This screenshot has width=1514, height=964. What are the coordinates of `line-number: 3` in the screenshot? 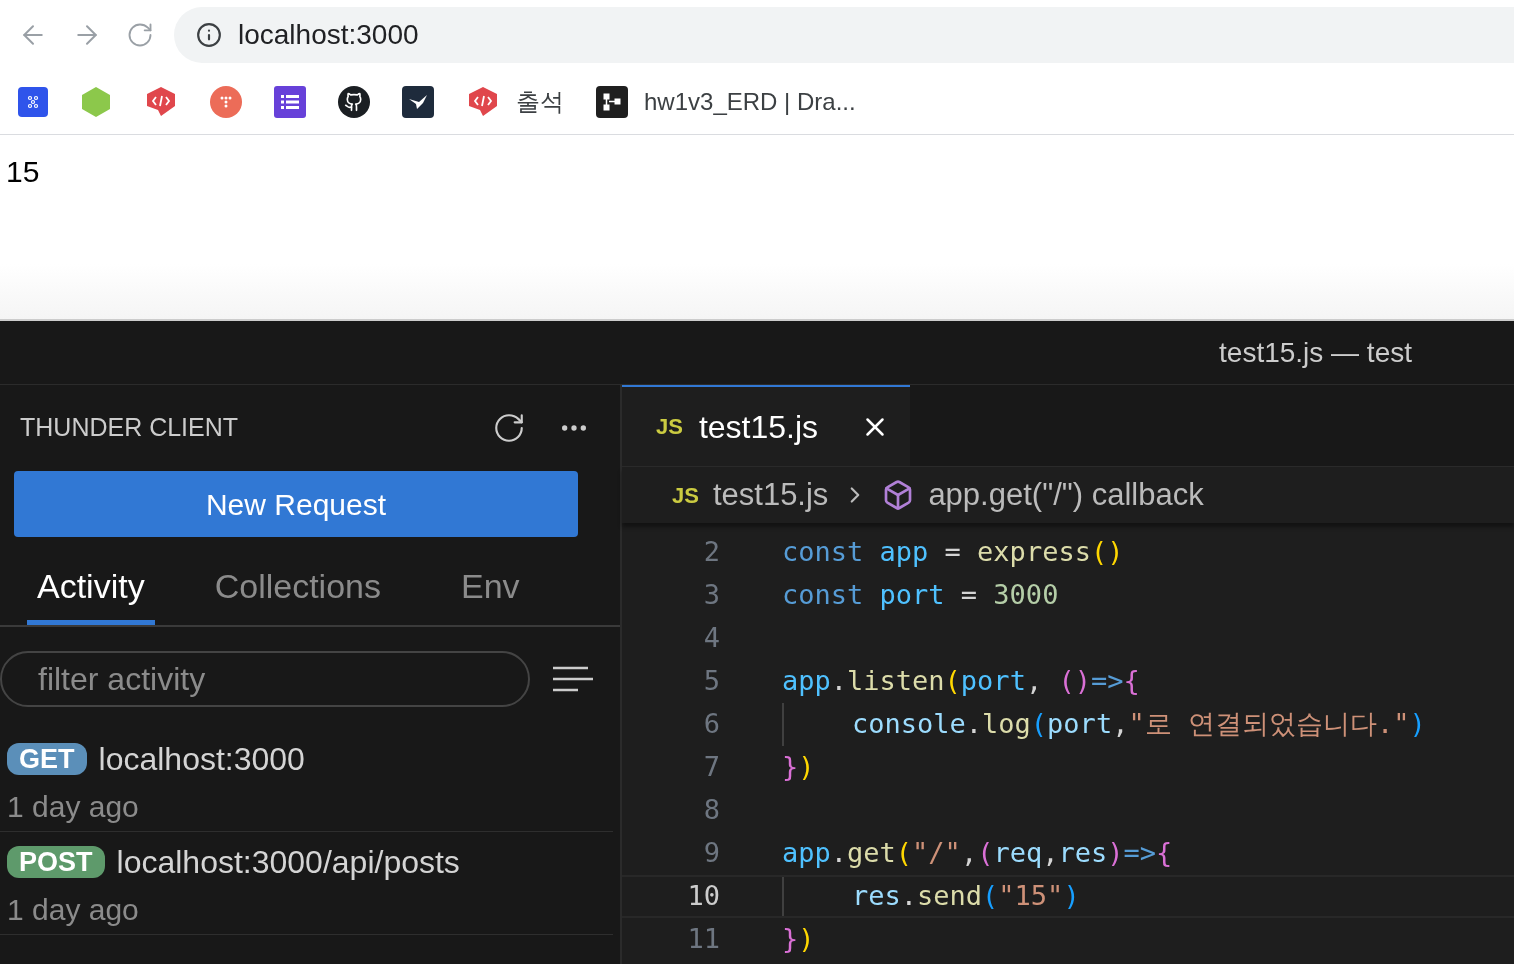 It's located at (711, 595).